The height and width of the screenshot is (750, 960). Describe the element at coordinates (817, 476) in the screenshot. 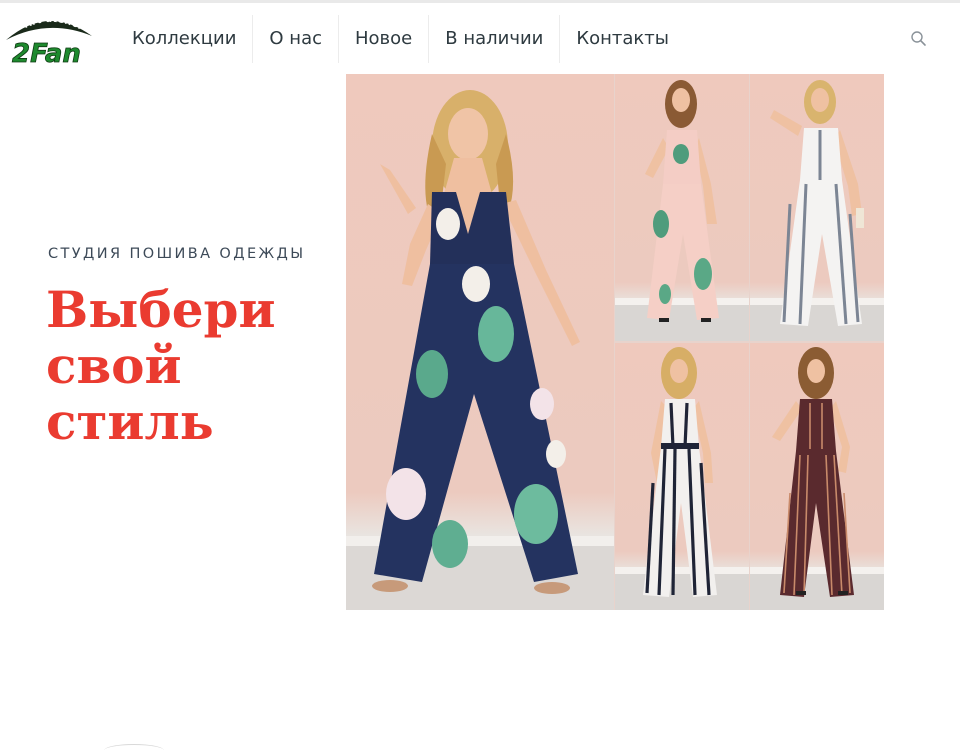

I see `burgundy-striped-jumpsuit-photo` at that location.